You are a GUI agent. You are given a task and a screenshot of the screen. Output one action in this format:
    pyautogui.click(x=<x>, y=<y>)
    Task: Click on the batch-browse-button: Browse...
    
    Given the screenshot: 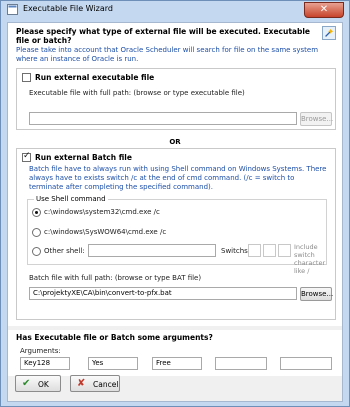 What is the action you would take?
    pyautogui.click(x=316, y=294)
    